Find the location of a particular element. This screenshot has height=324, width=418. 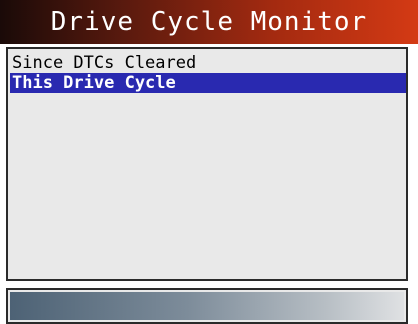

status-frame is located at coordinates (207, 306).